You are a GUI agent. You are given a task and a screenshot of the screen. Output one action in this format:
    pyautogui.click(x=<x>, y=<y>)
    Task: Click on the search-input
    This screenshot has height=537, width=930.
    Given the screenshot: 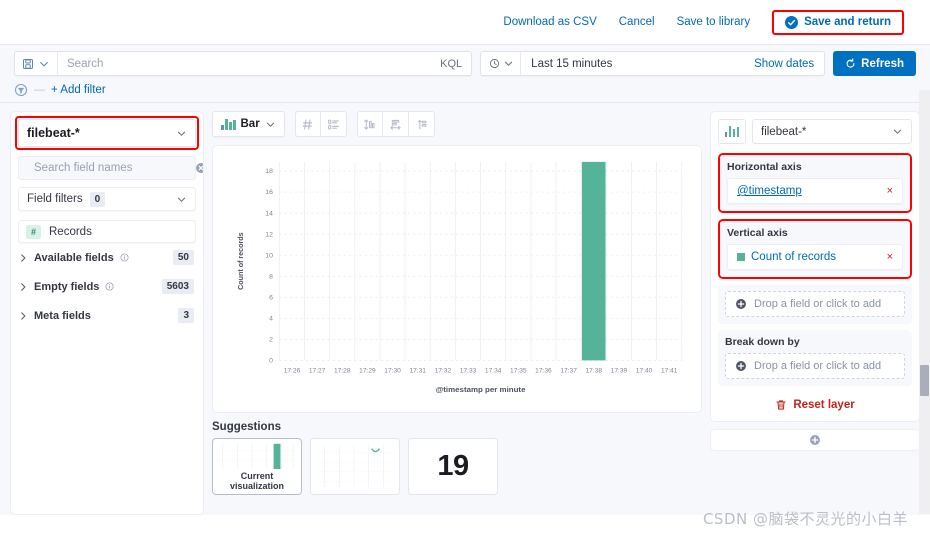 What is the action you would take?
    pyautogui.click(x=245, y=63)
    